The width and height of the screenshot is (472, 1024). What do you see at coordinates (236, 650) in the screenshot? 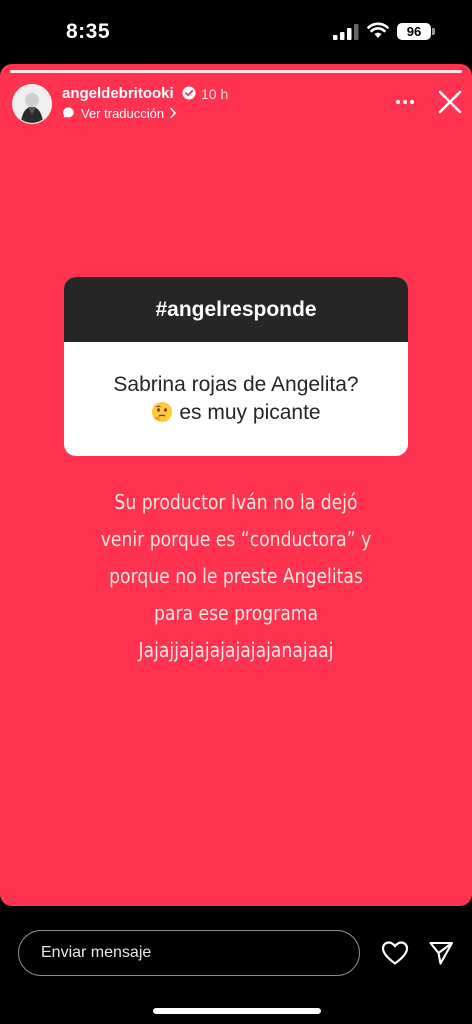
I see `answer-line: Jajajjajajajajajajanajaaj` at bounding box center [236, 650].